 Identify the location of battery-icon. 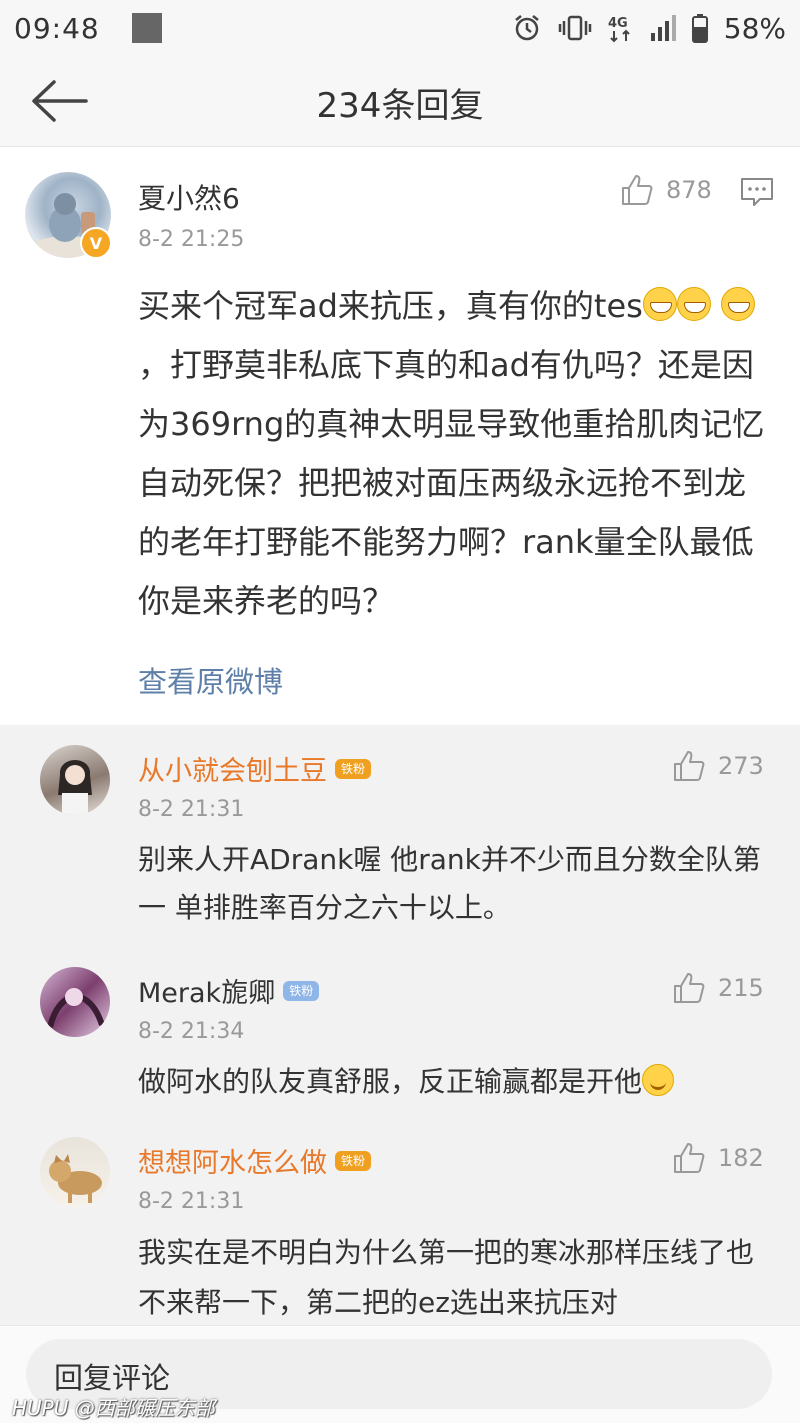
(699, 28).